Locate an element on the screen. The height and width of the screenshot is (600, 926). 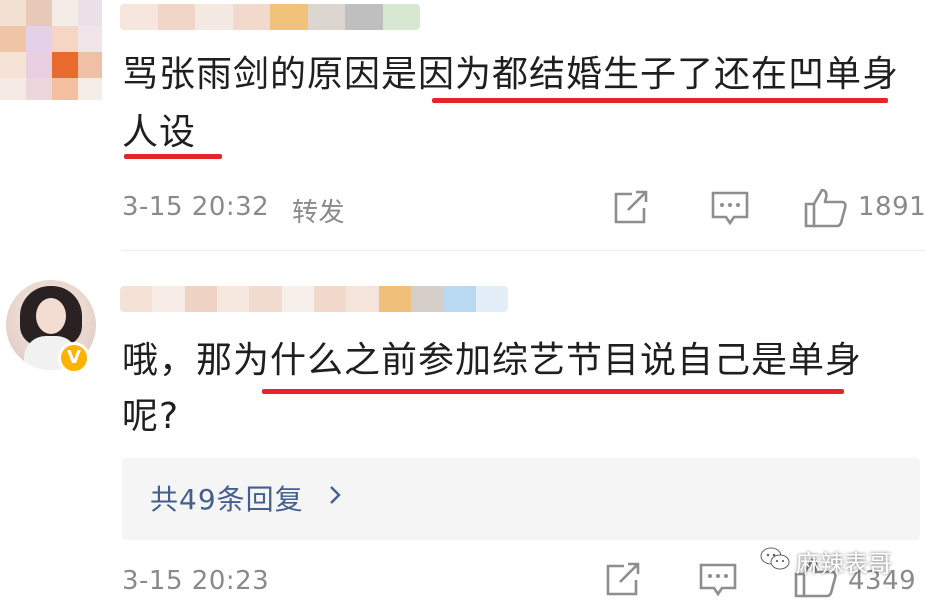
wechat-icon is located at coordinates (775, 562).